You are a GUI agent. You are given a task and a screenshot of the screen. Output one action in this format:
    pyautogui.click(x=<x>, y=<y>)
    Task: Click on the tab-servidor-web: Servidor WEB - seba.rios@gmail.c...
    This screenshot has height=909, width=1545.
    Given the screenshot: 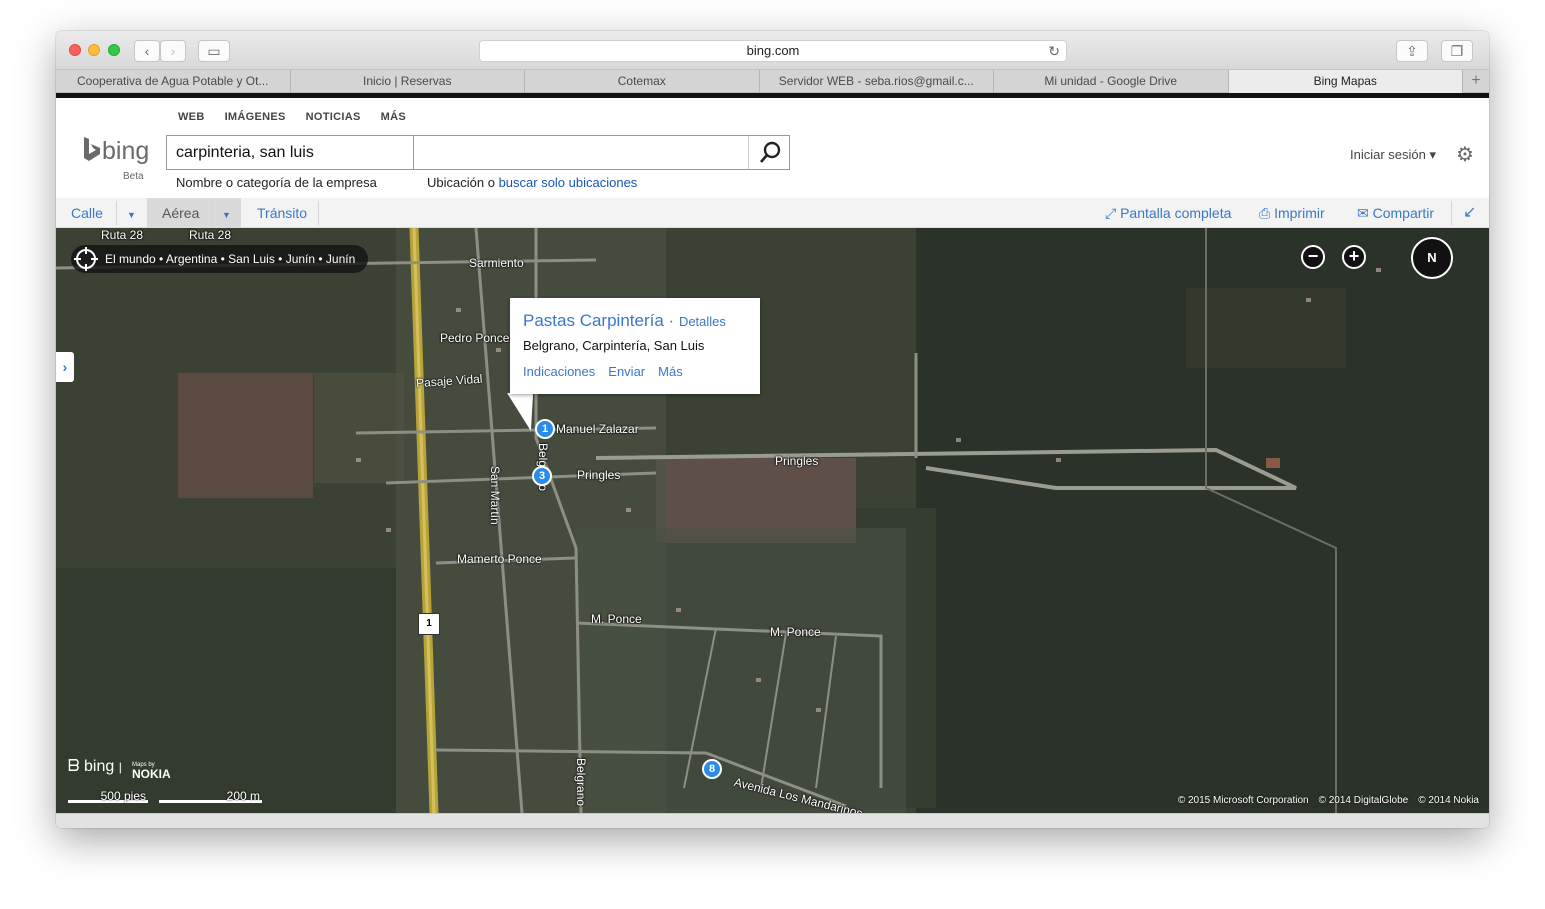 What is the action you would take?
    pyautogui.click(x=877, y=81)
    